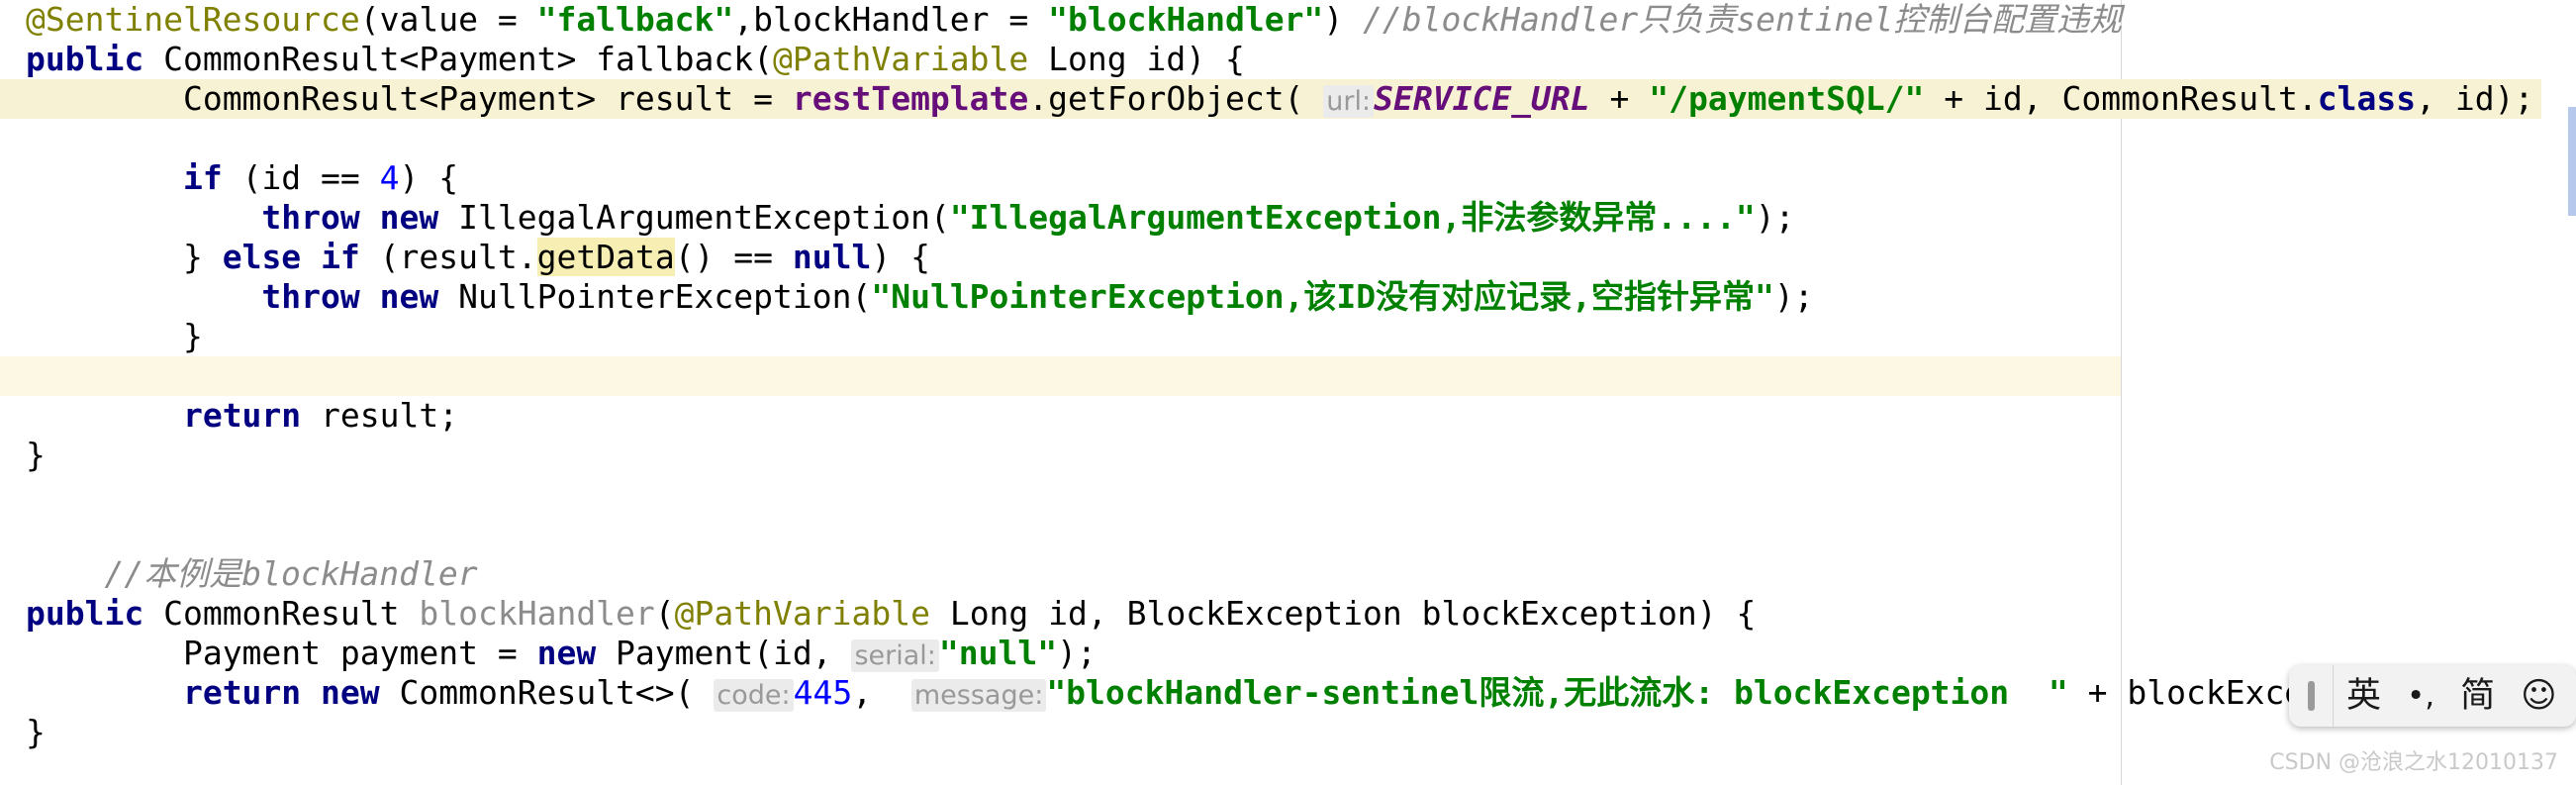 This screenshot has width=2576, height=785. I want to click on code-token-plain: (value =, so click(448, 19).